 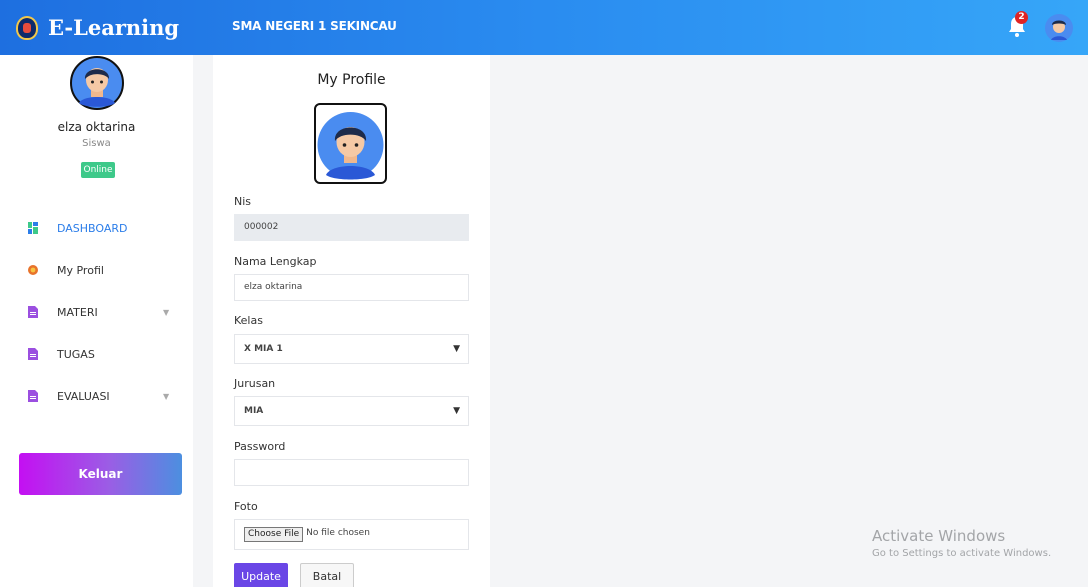 I want to click on foto-label: Foto, so click(x=246, y=506).